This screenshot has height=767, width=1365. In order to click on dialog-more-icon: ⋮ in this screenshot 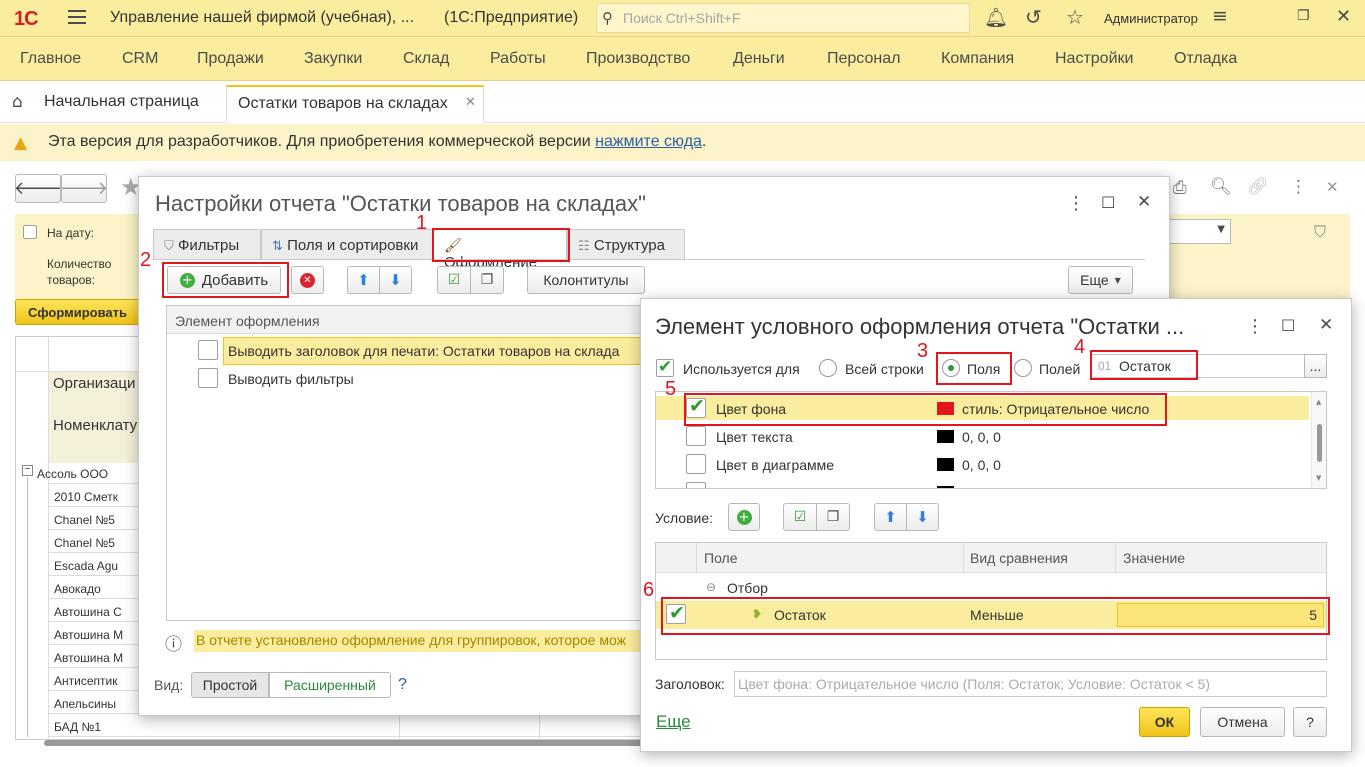, I will do `click(1076, 203)`.